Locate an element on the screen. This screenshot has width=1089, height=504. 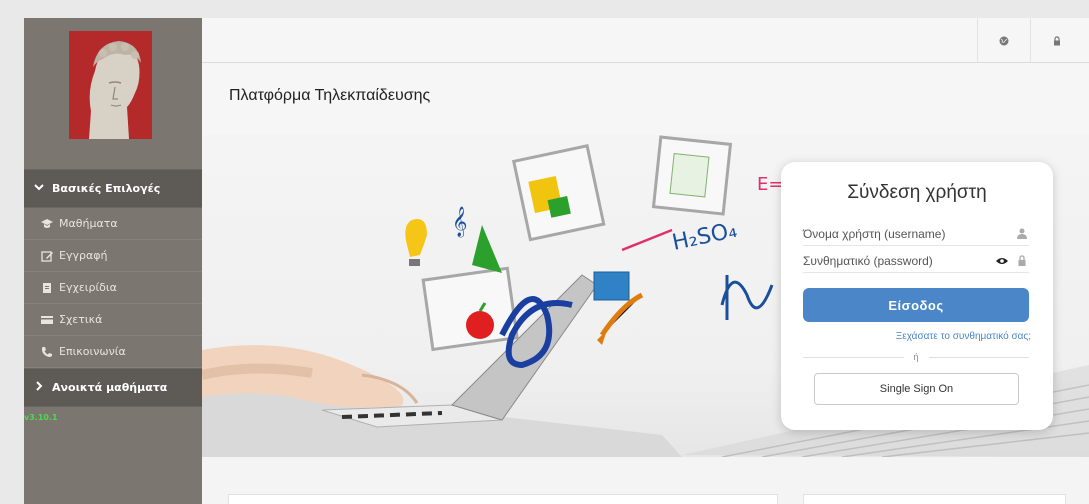
menu-section-open-courses: Ανοικτά μαθήματα is located at coordinates (113, 387).